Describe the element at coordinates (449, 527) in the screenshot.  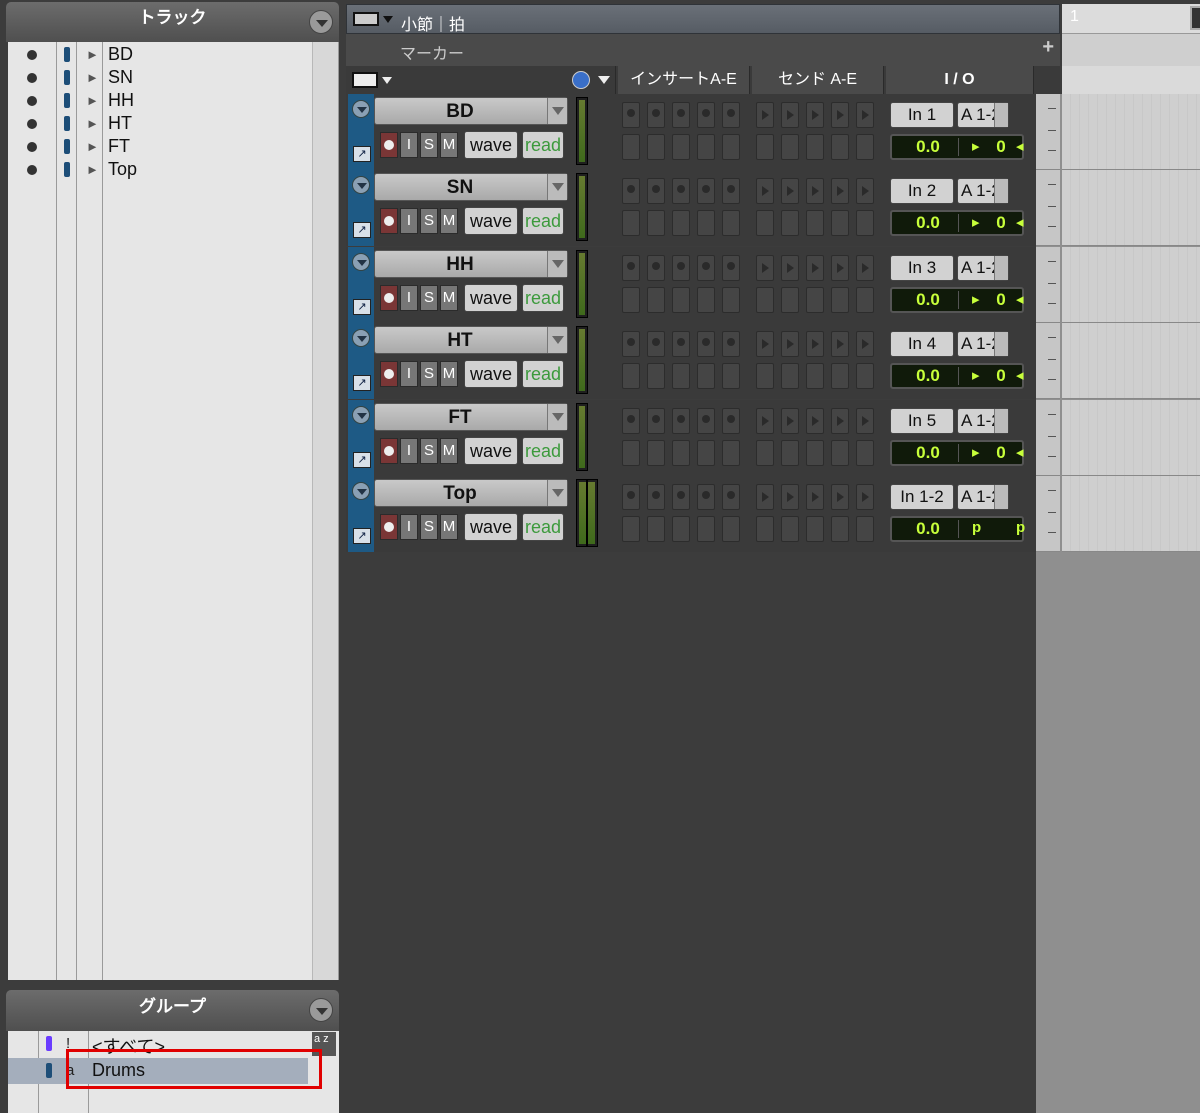
I see `mute-button: M` at that location.